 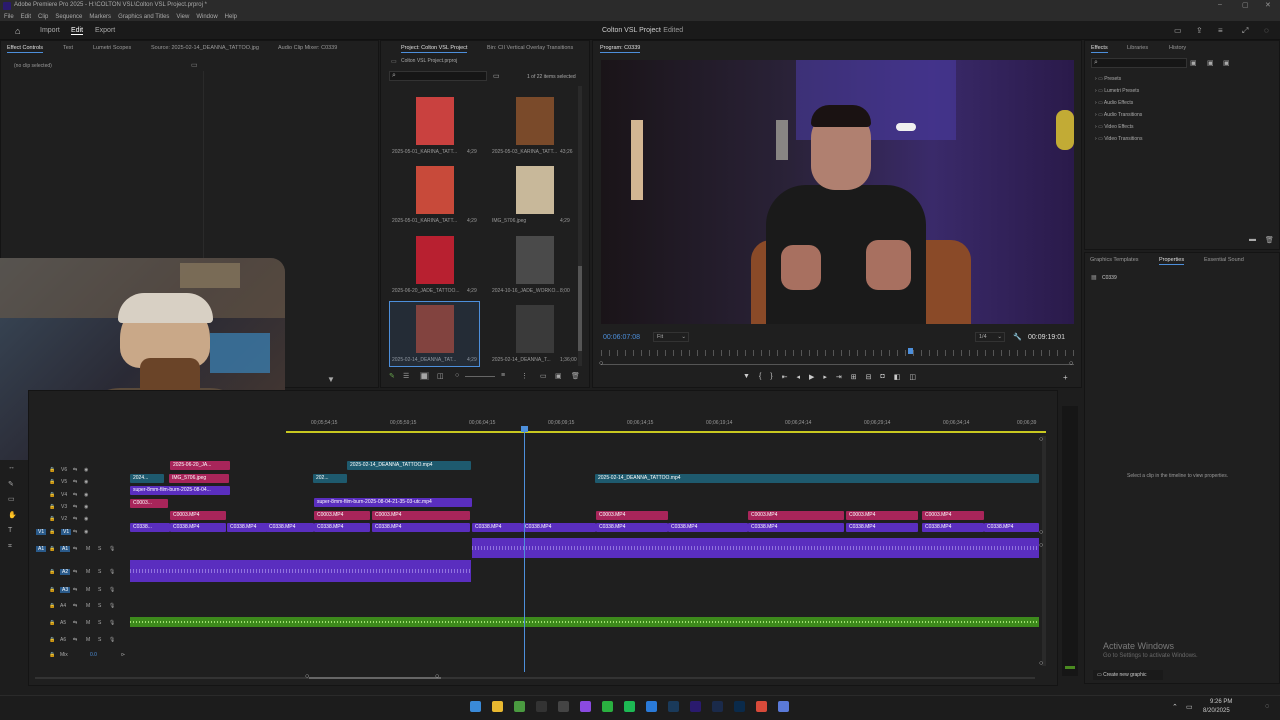 I want to click on zoom-handle-right: ○, so click(x=1071, y=363).